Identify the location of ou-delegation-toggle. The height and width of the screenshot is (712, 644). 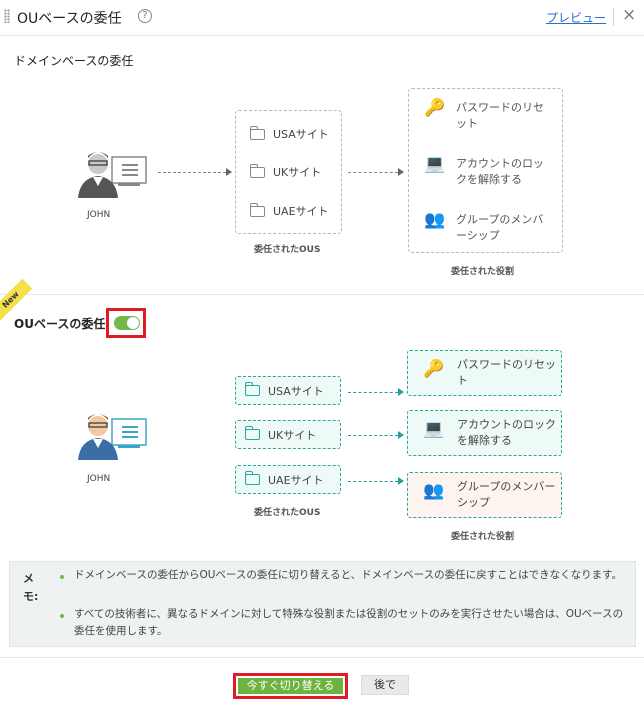
(127, 323).